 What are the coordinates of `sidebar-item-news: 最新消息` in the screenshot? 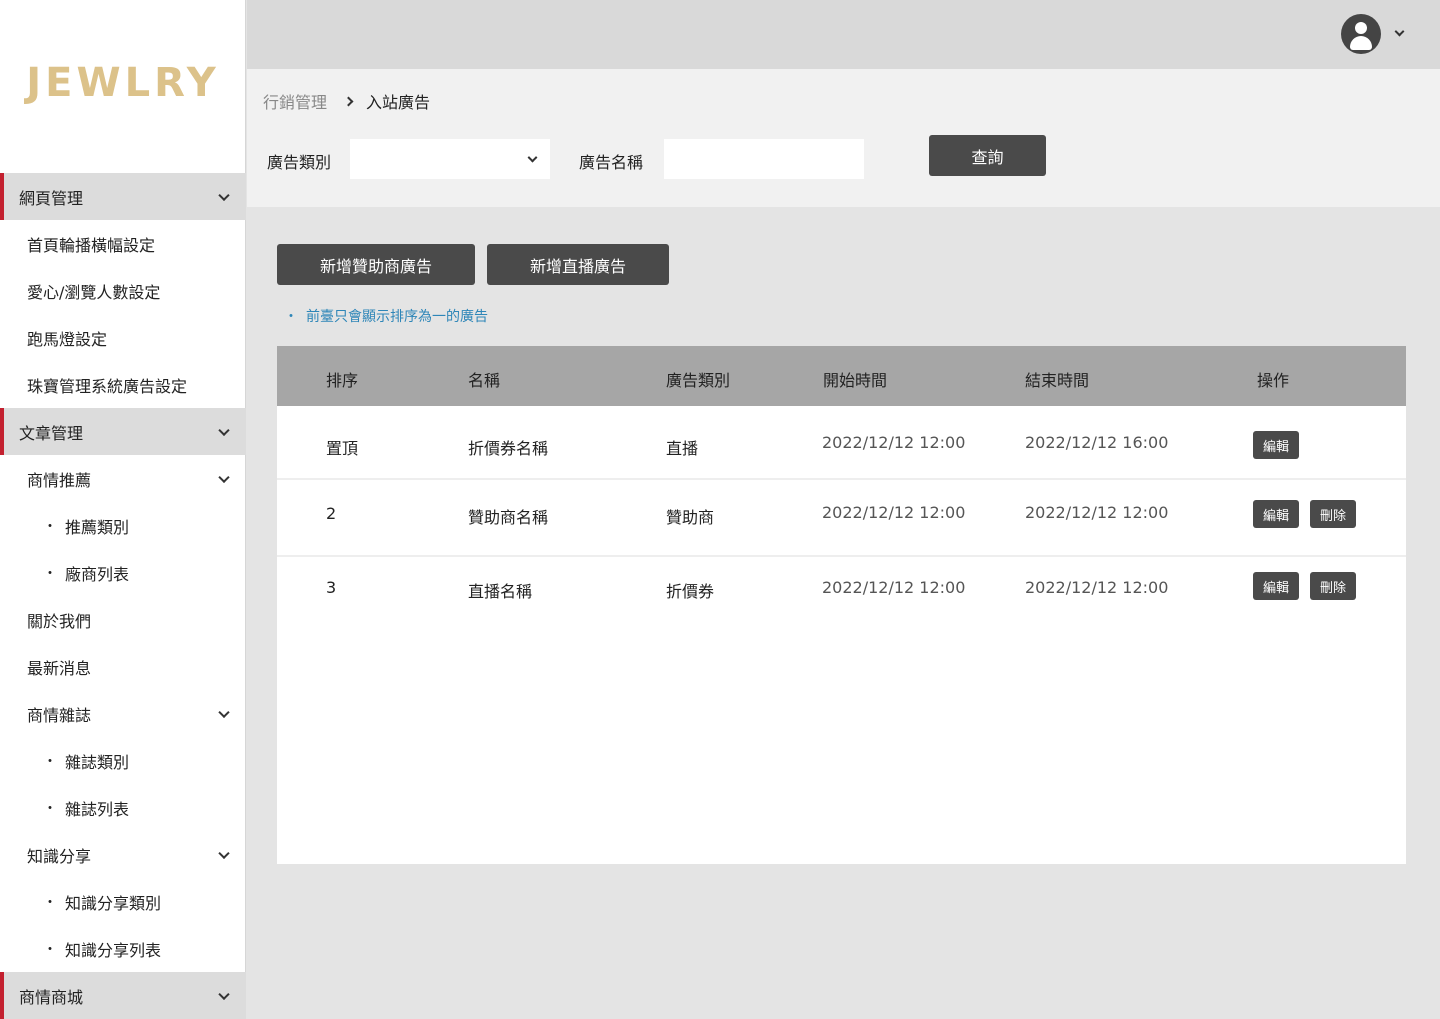 It's located at (123, 666).